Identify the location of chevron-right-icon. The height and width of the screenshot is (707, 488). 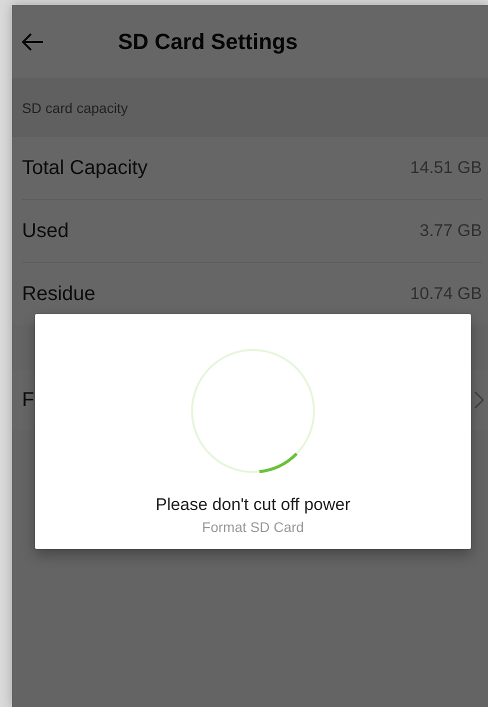
(479, 400).